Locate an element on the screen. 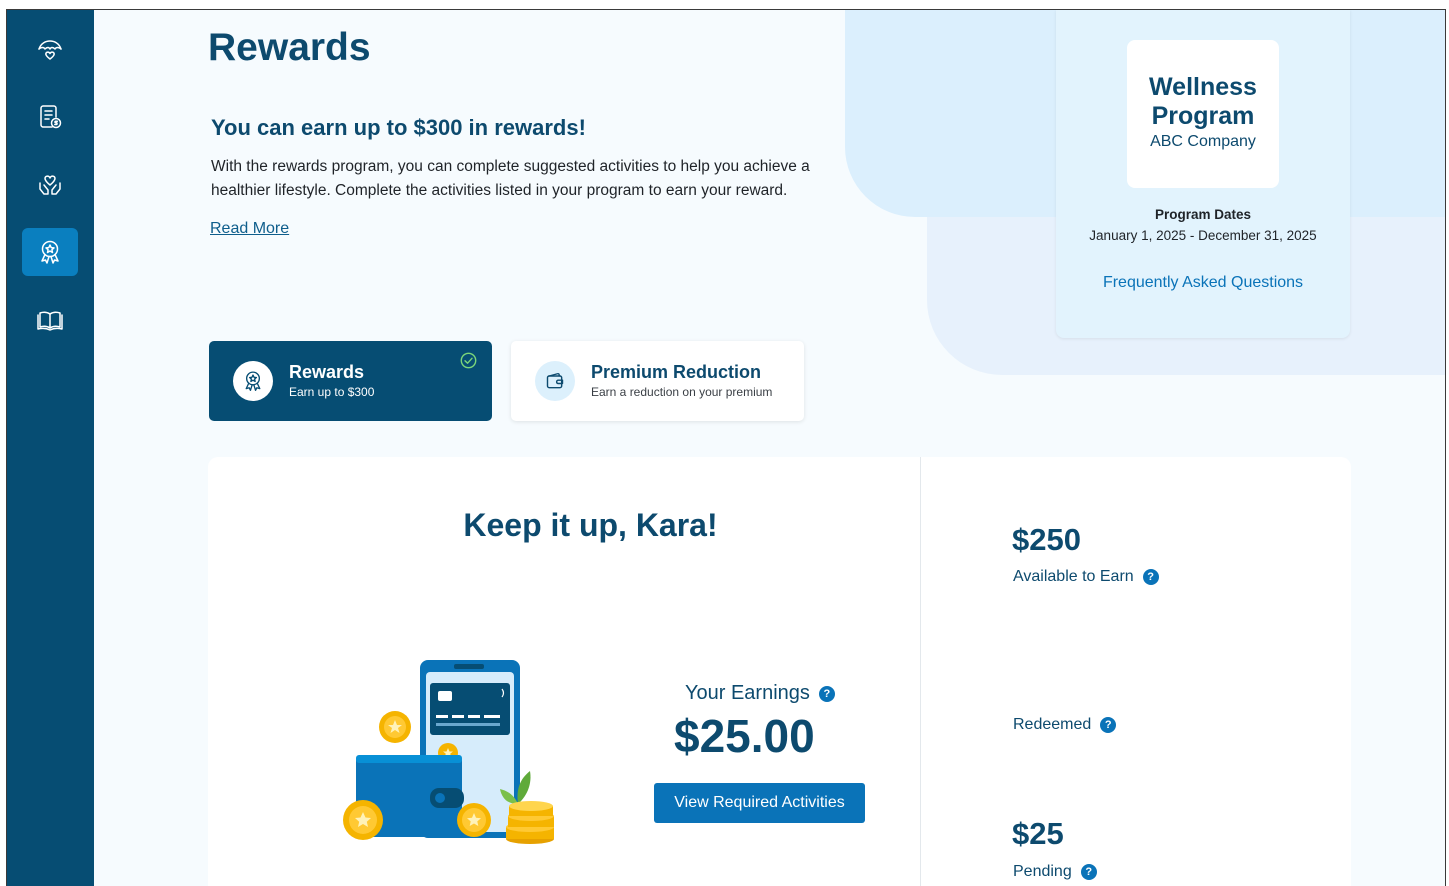 The width and height of the screenshot is (1449, 886). program-dates-value: January 1, 2025 - December 31, 2025 is located at coordinates (1203, 235).